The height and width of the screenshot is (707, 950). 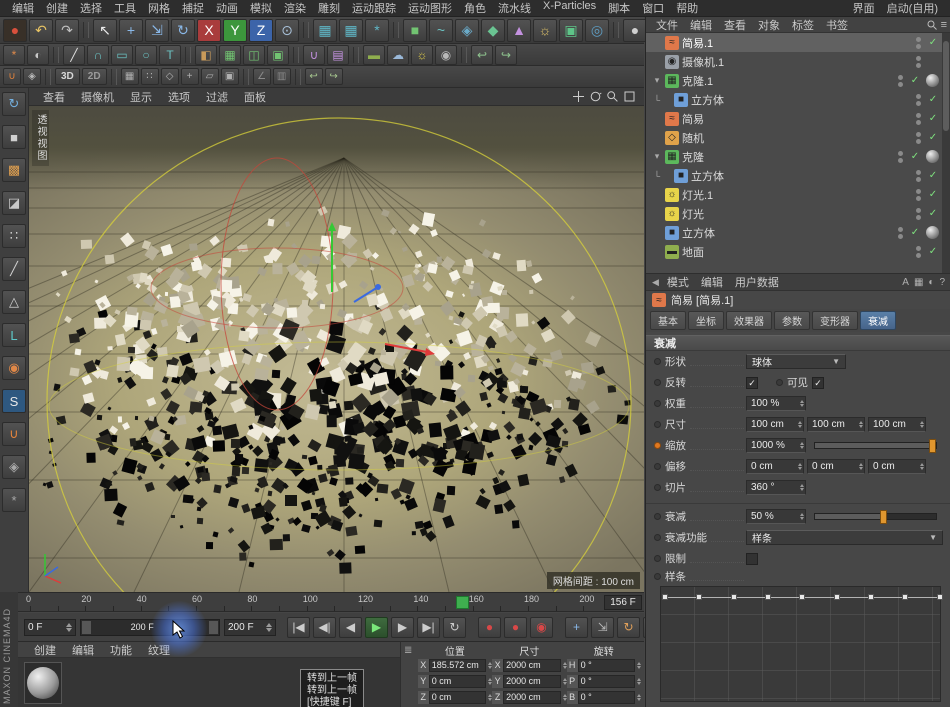 I want to click on quantize-move-icon: ▥, so click(x=281, y=76).